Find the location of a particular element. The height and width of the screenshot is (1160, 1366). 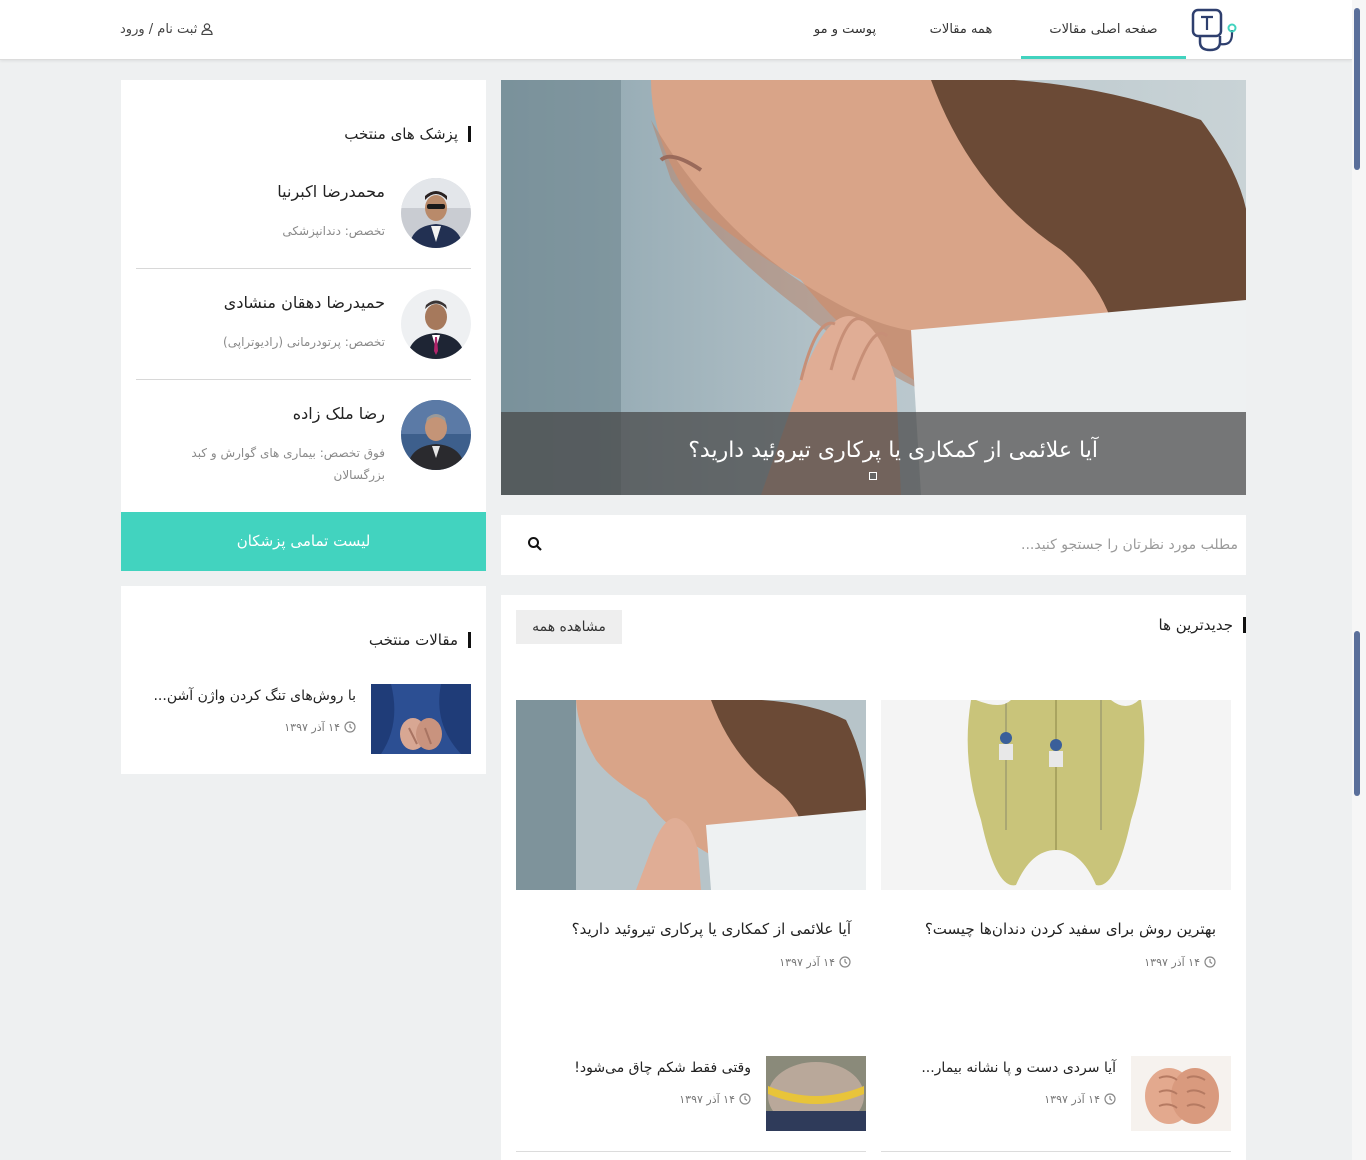

nav-home: صفحه اصلی مقالات is located at coordinates (1103, 29).